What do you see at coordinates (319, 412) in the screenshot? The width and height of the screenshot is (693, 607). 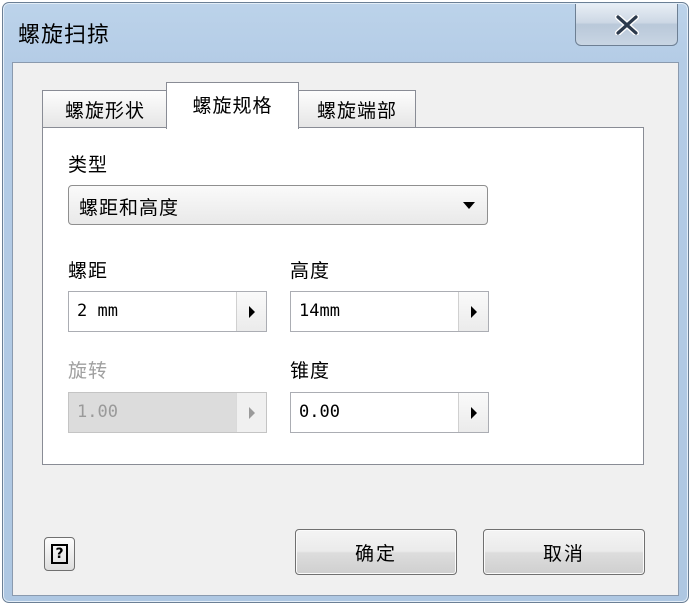 I see `taper-value: 0.00` at bounding box center [319, 412].